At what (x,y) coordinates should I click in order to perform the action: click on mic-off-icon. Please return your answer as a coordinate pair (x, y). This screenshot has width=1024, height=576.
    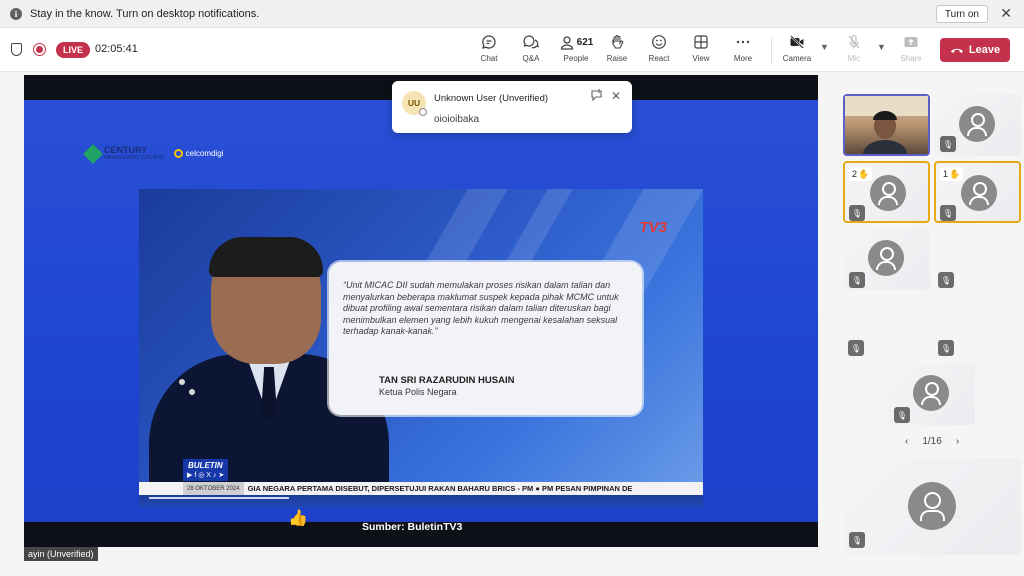
    Looking at the image, I should click on (854, 43).